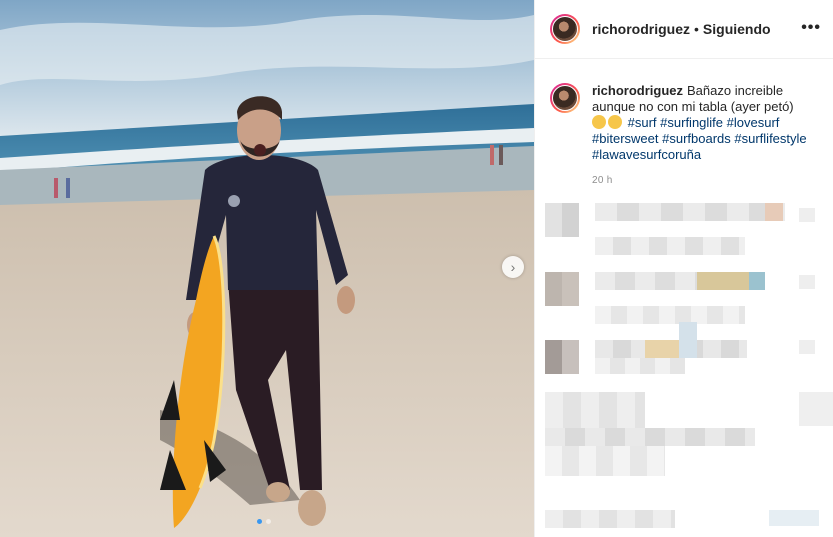 The image size is (833, 537). What do you see at coordinates (811, 28) in the screenshot?
I see `more-options-icon: •••` at bounding box center [811, 28].